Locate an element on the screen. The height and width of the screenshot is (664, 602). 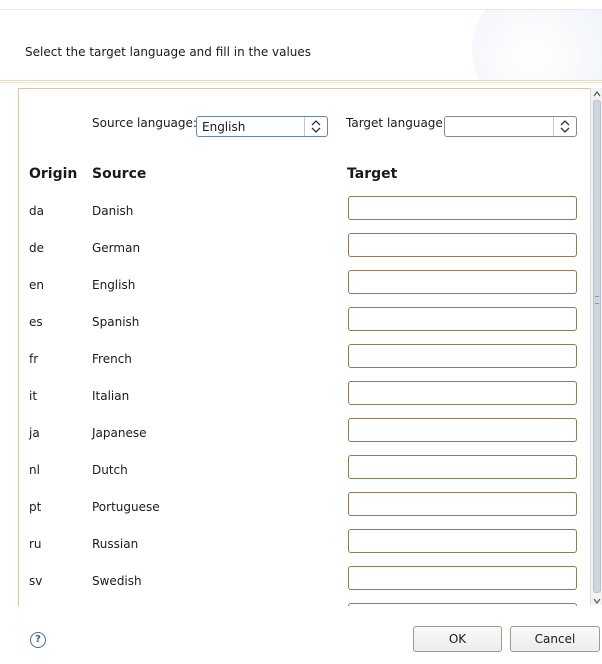
origin-code: nl is located at coordinates (34, 470).